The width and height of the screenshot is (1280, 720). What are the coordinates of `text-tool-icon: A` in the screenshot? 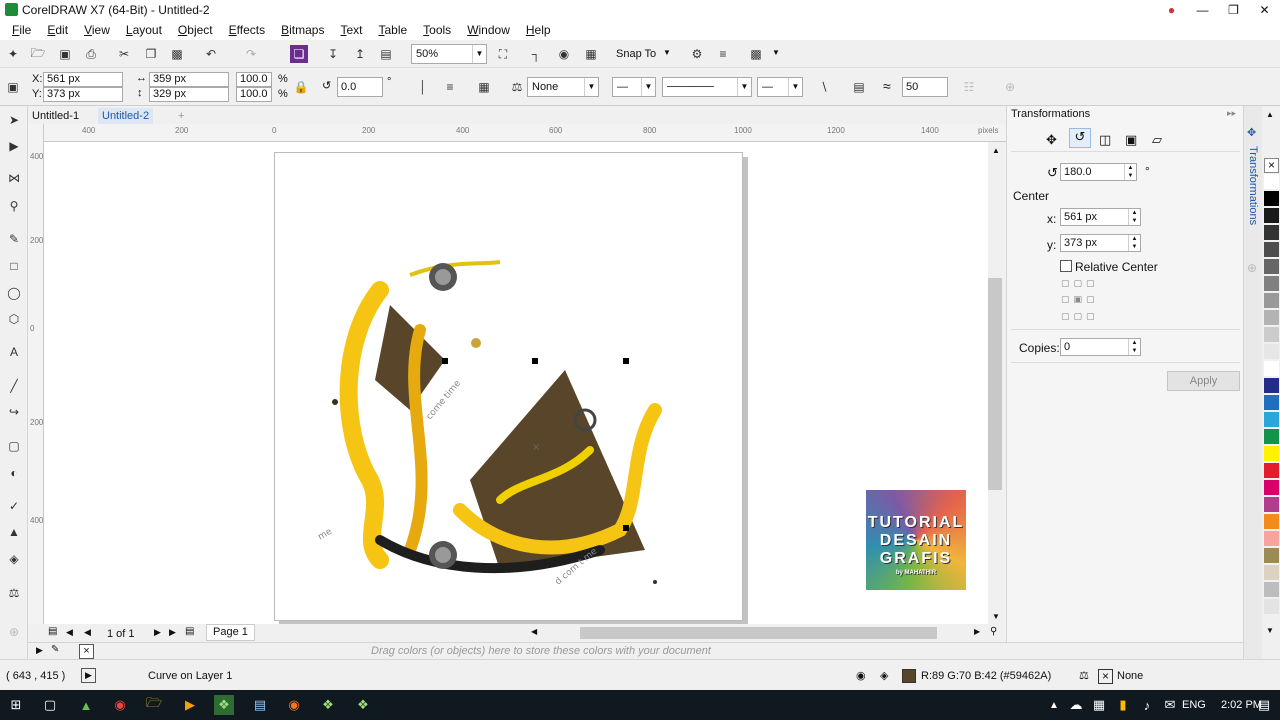 It's located at (14, 352).